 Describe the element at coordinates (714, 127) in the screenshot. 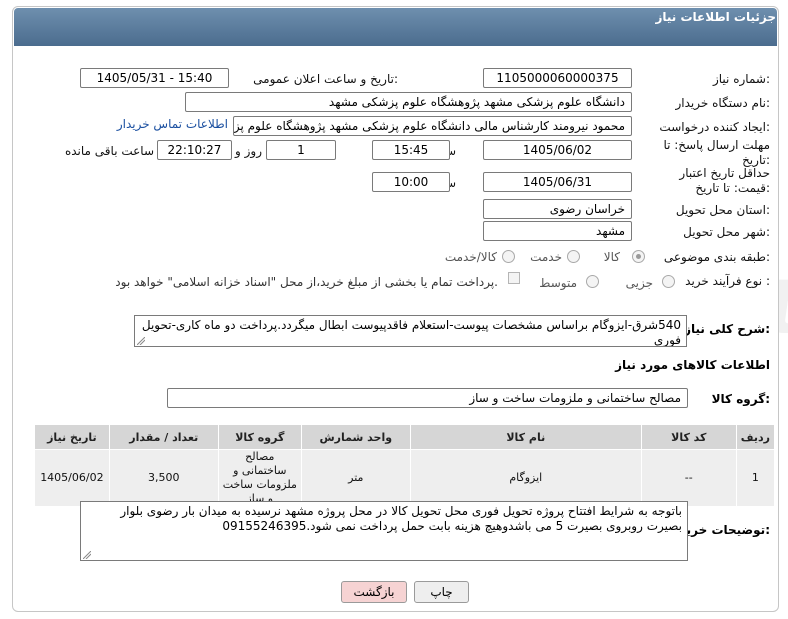

I see `creator-label: ایجاد کننده درخواست:` at that location.